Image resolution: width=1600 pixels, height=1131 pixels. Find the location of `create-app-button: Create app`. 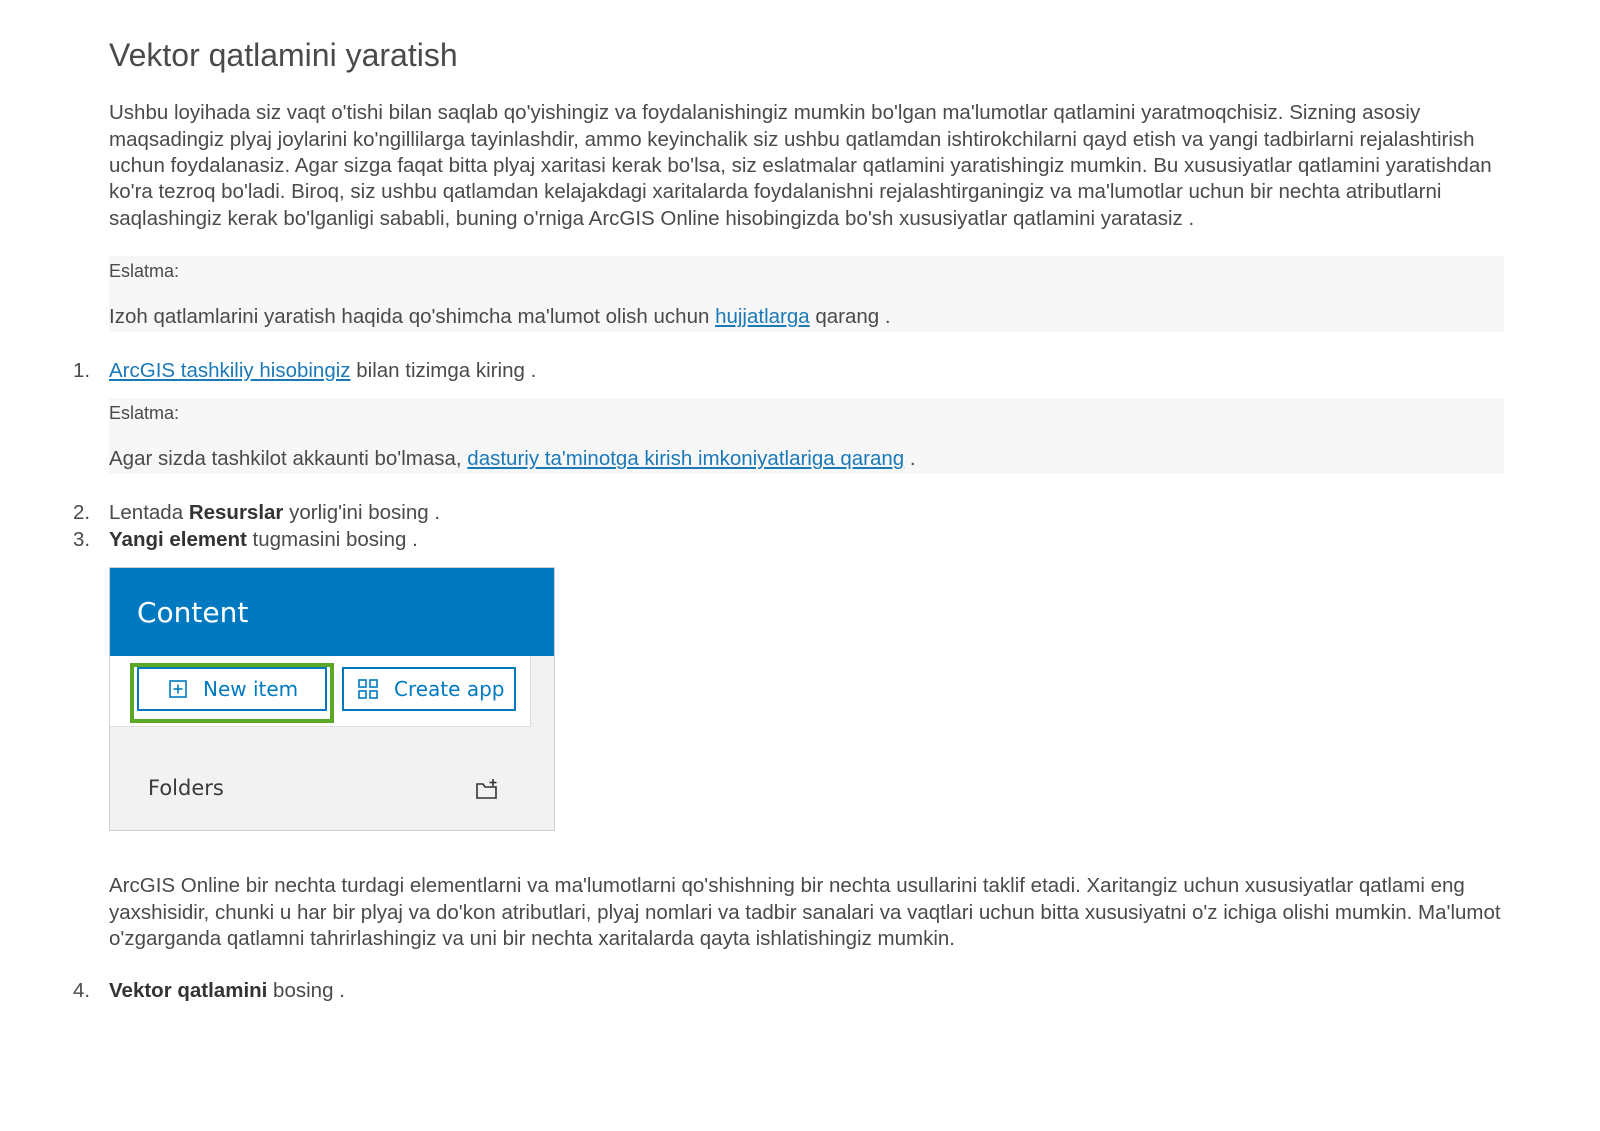

create-app-button: Create app is located at coordinates (429, 689).